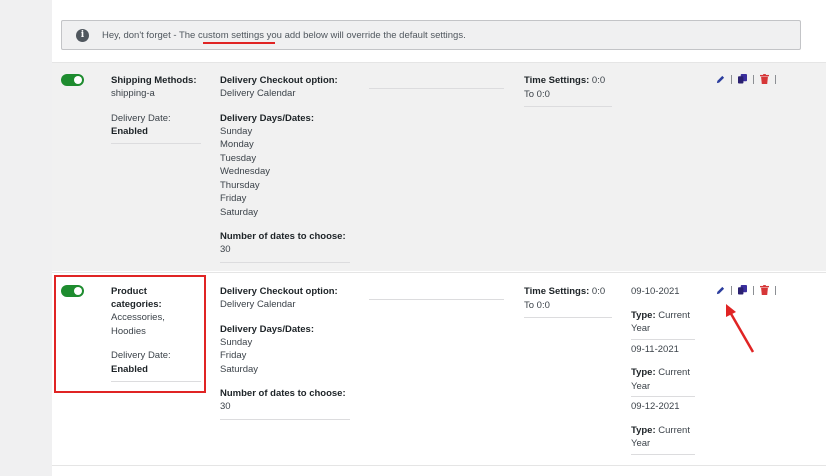  Describe the element at coordinates (82, 35) in the screenshot. I see `info-icon: i` at that location.